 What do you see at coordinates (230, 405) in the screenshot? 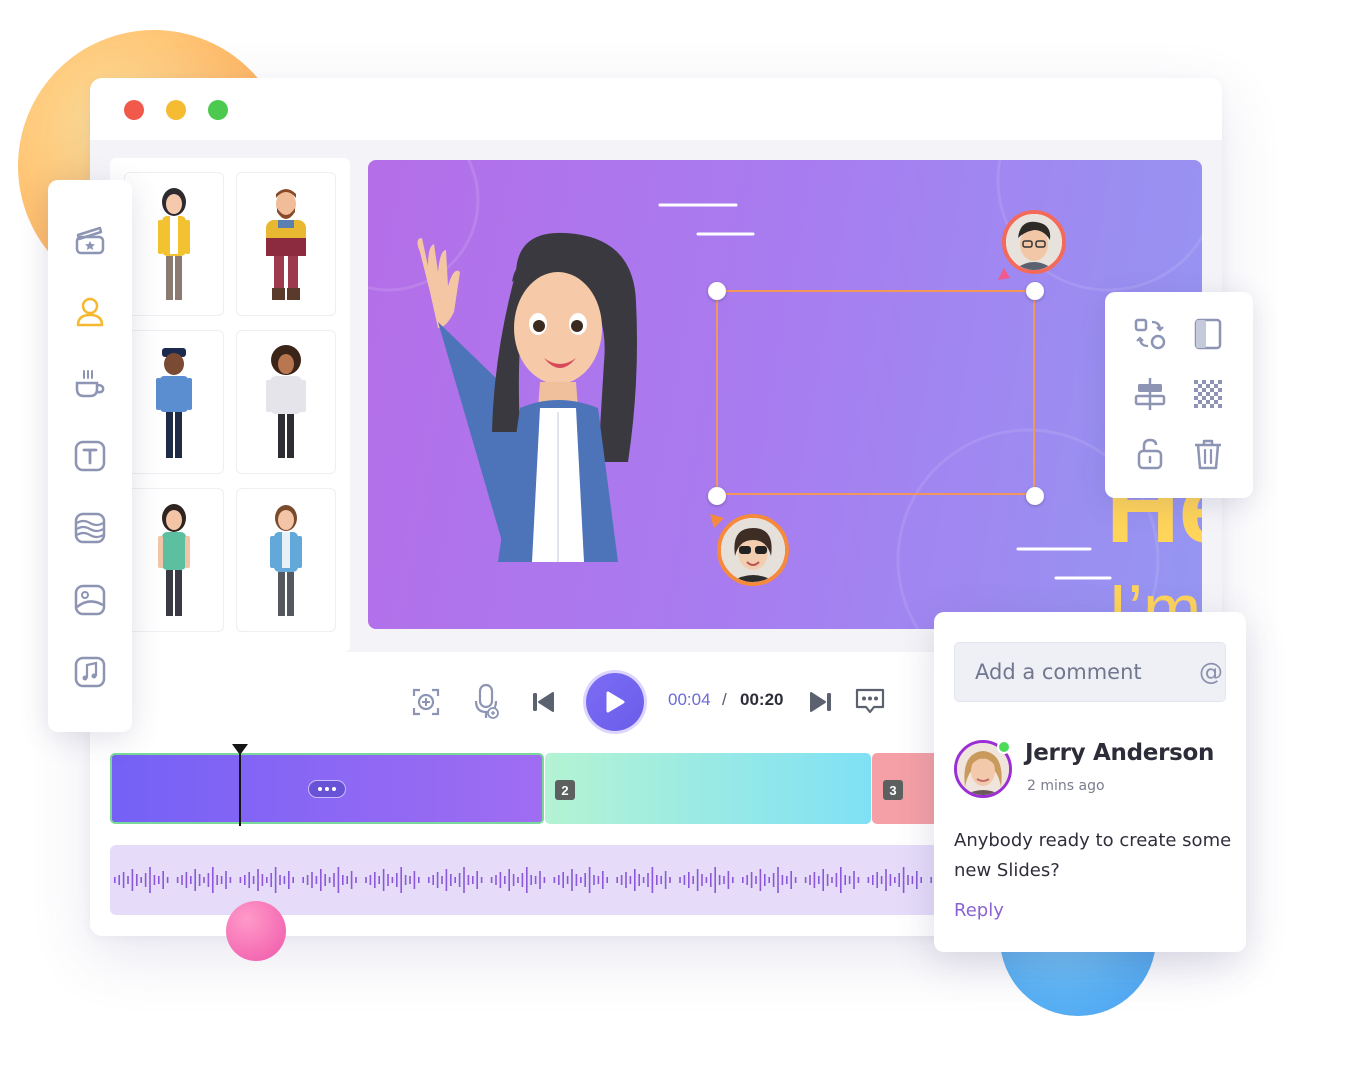
I see `character-library` at bounding box center [230, 405].